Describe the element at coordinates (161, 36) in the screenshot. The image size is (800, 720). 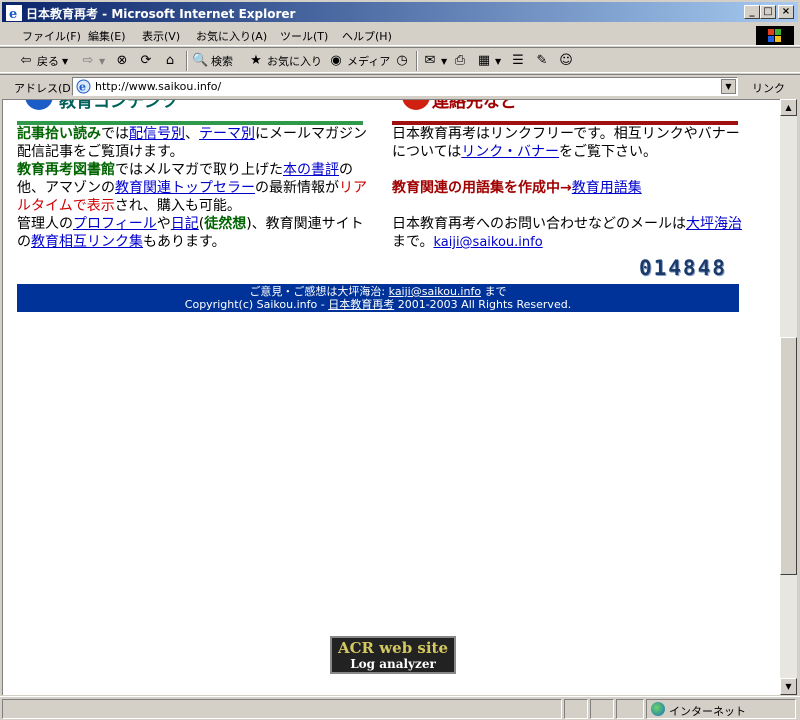
I see `menu-view: 表示(V)` at that location.